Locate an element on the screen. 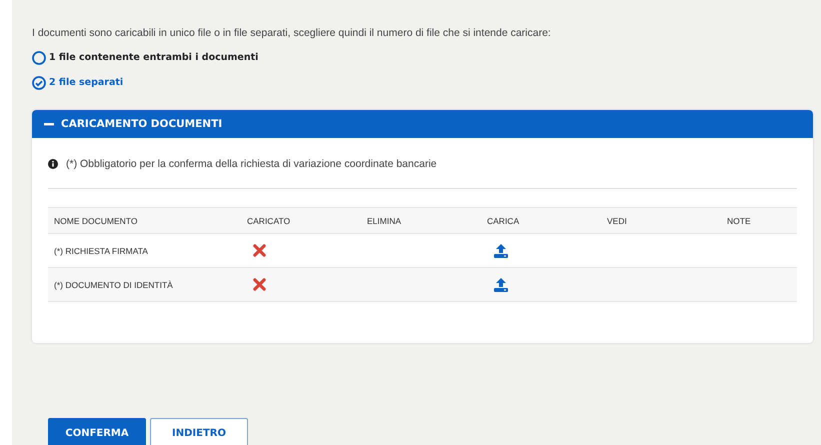  option-label: 2 file separati is located at coordinates (86, 82).